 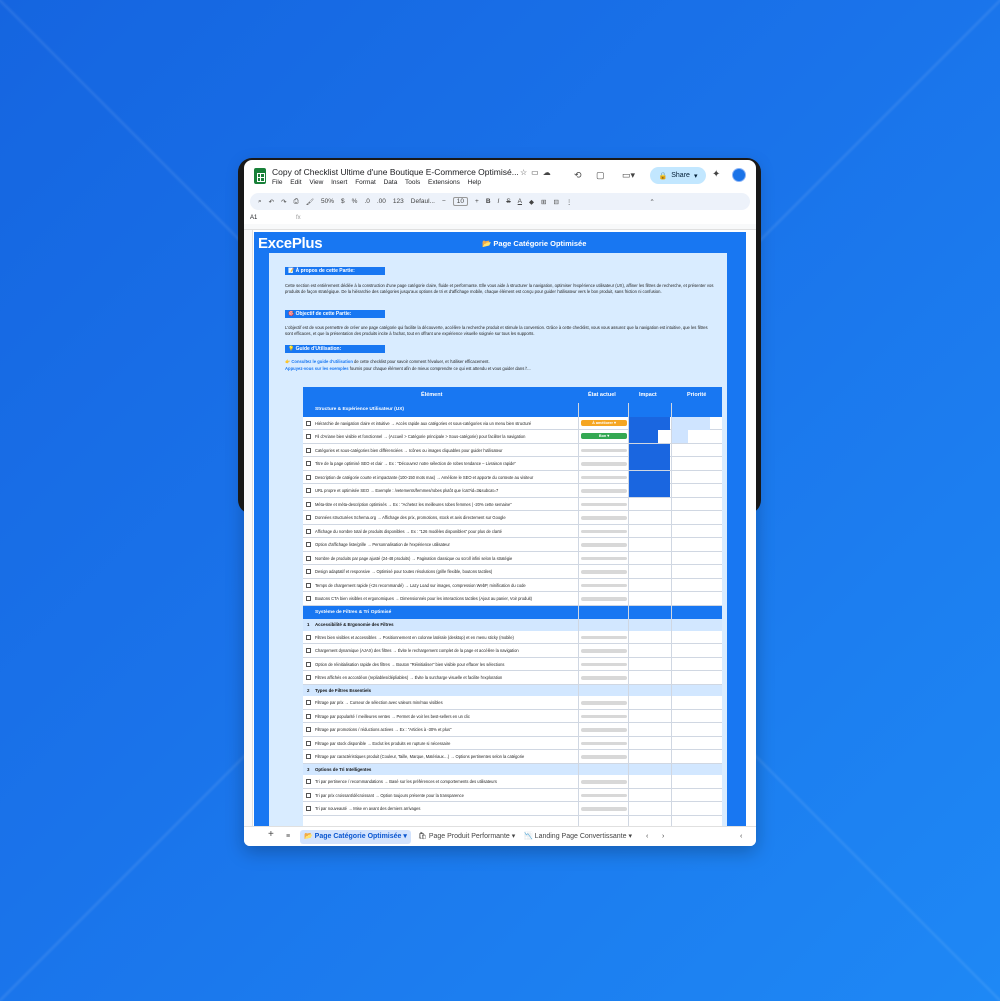 What do you see at coordinates (508, 201) in the screenshot?
I see `strikethrough-icon: S` at bounding box center [508, 201].